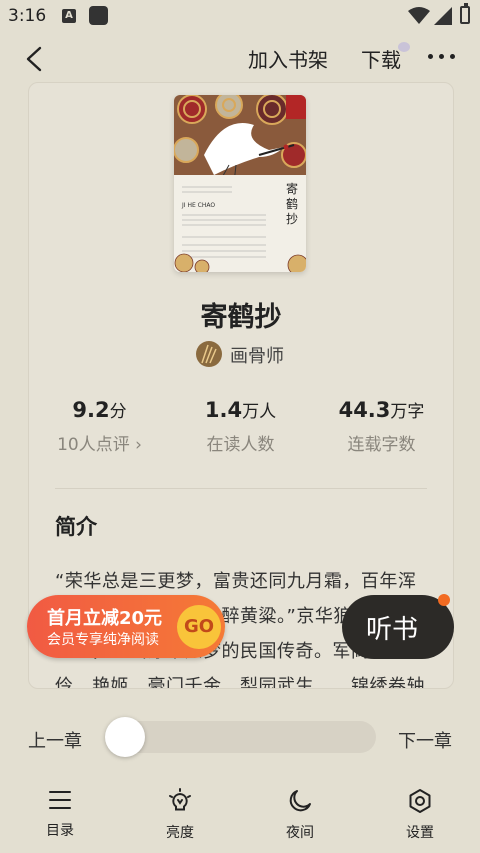 This screenshot has width=480, height=853. What do you see at coordinates (76, 527) in the screenshot?
I see `intro-heading: 简介` at bounding box center [76, 527].